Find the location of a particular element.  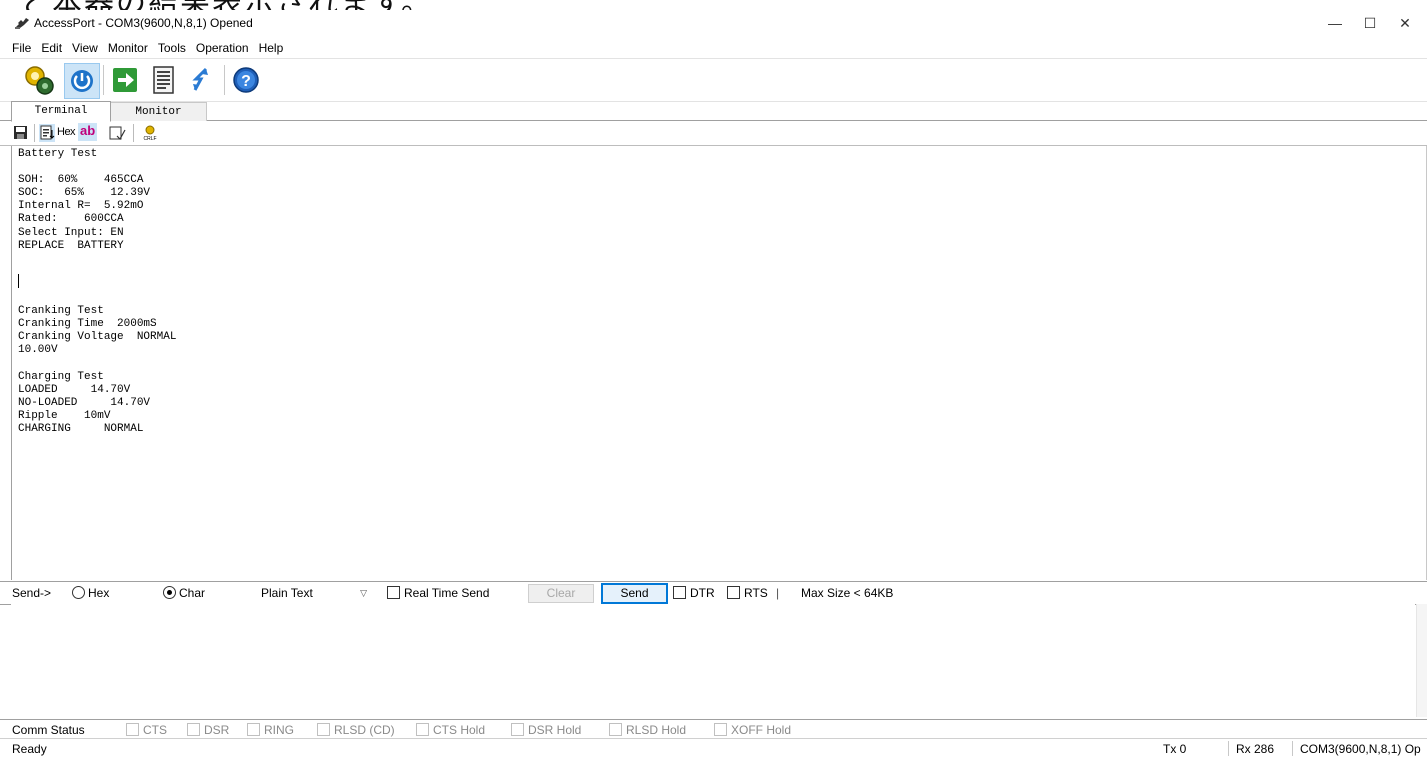

ring-indicator: RING is located at coordinates (270, 730).